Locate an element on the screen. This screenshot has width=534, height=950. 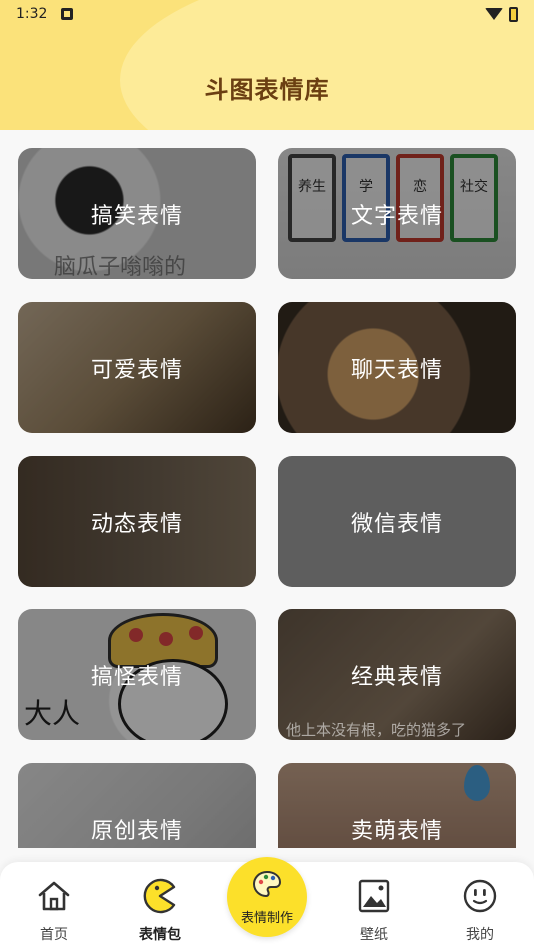
card-label: 动态表情 is located at coordinates (136, 524).